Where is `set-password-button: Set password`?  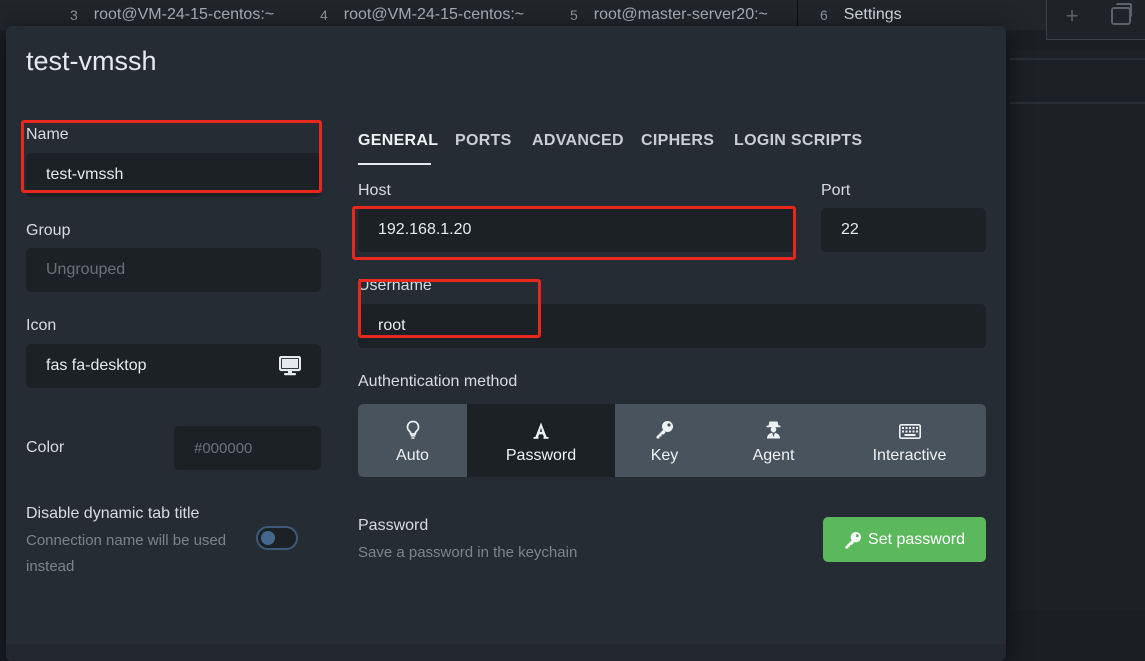 set-password-button: Set password is located at coordinates (904, 539).